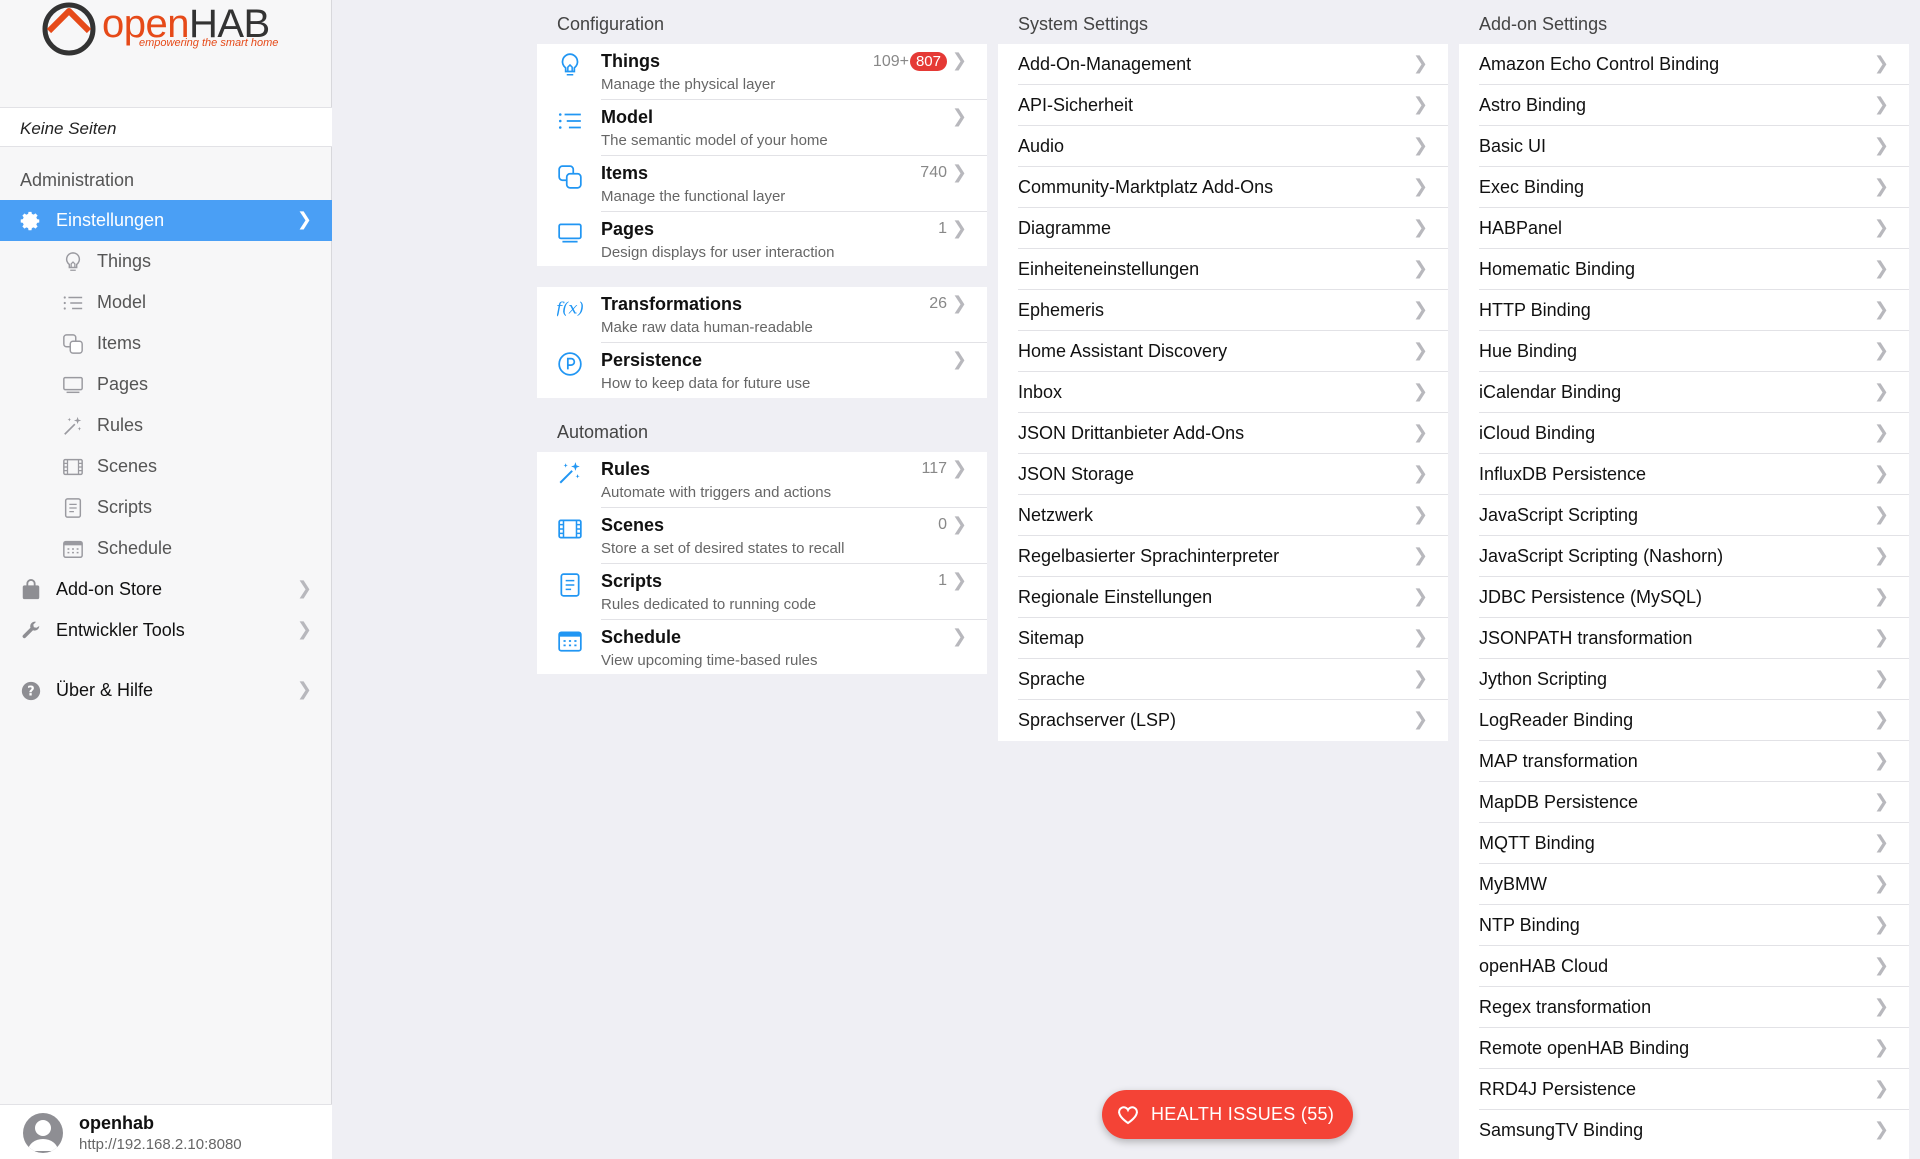 The height and width of the screenshot is (1159, 1920). What do you see at coordinates (1684, 1089) in the screenshot?
I see `addon-setting-rrd4j-persistence: RRD4J Persistence ❯` at bounding box center [1684, 1089].